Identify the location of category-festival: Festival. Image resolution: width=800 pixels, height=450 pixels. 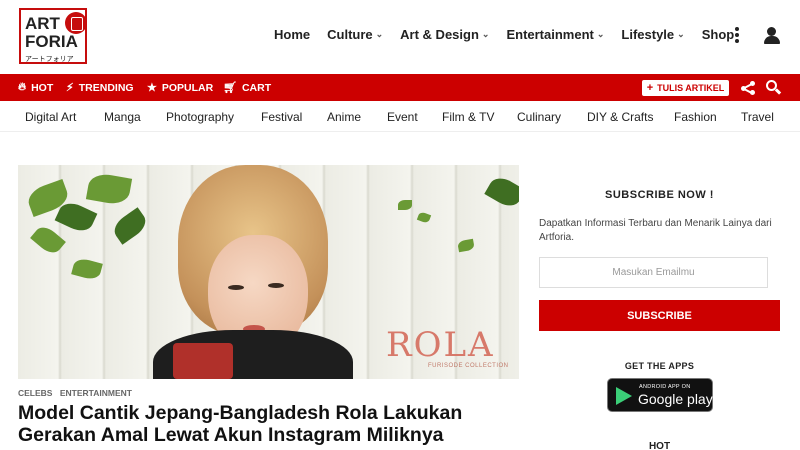
(281, 117).